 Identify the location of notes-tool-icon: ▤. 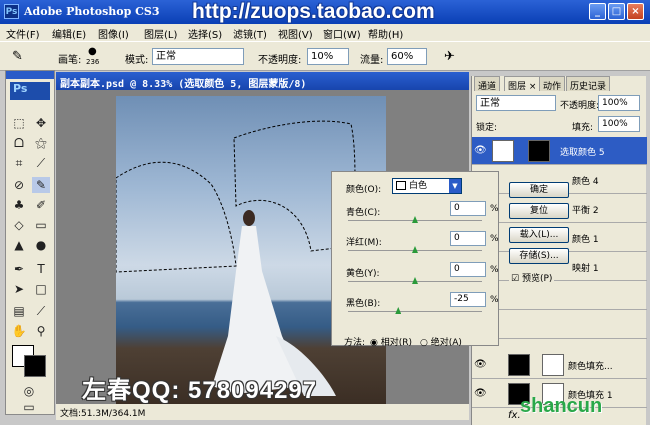
(19, 311).